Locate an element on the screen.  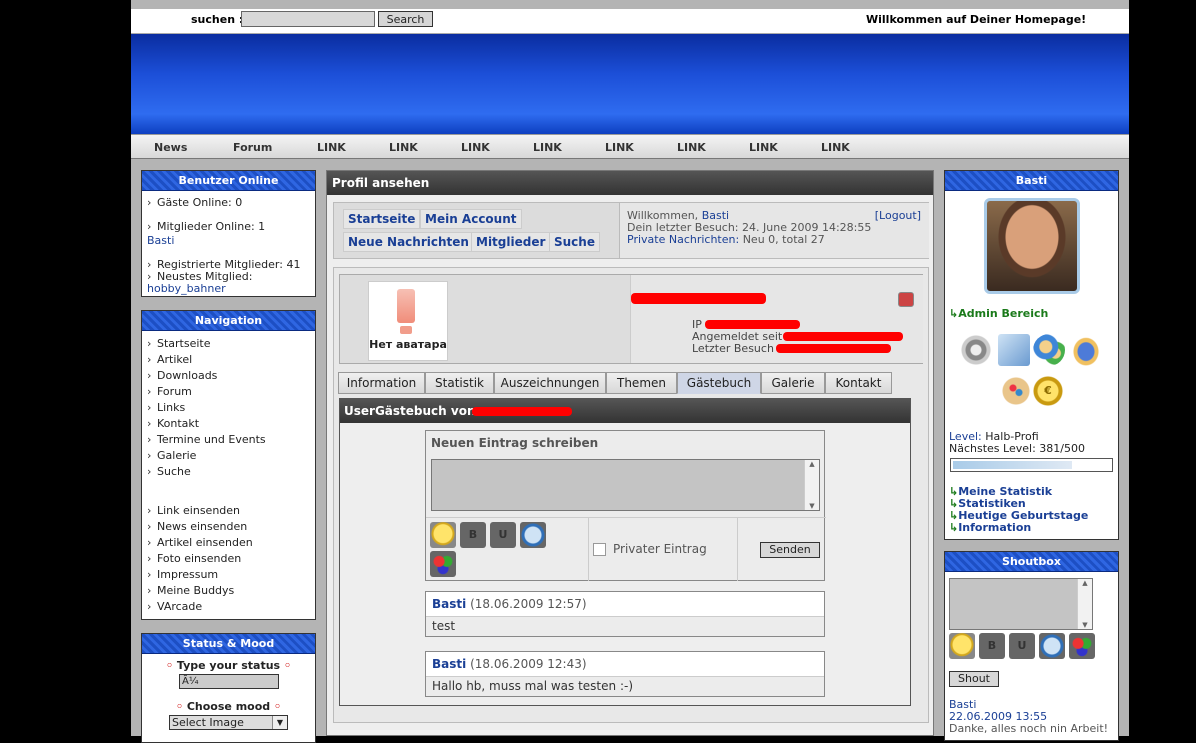
menu-search-button: Suche is located at coordinates (574, 242).